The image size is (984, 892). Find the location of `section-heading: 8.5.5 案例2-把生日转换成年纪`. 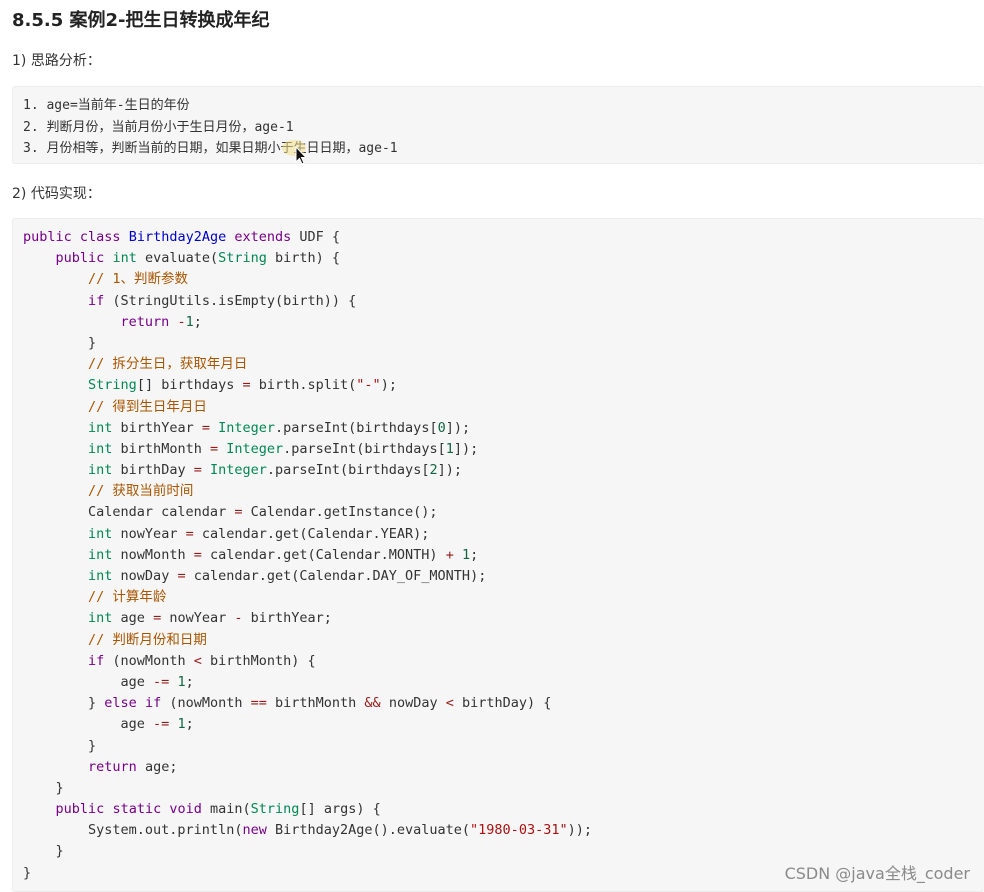

section-heading: 8.5.5 案例2-把生日转换成年纪 is located at coordinates (141, 20).